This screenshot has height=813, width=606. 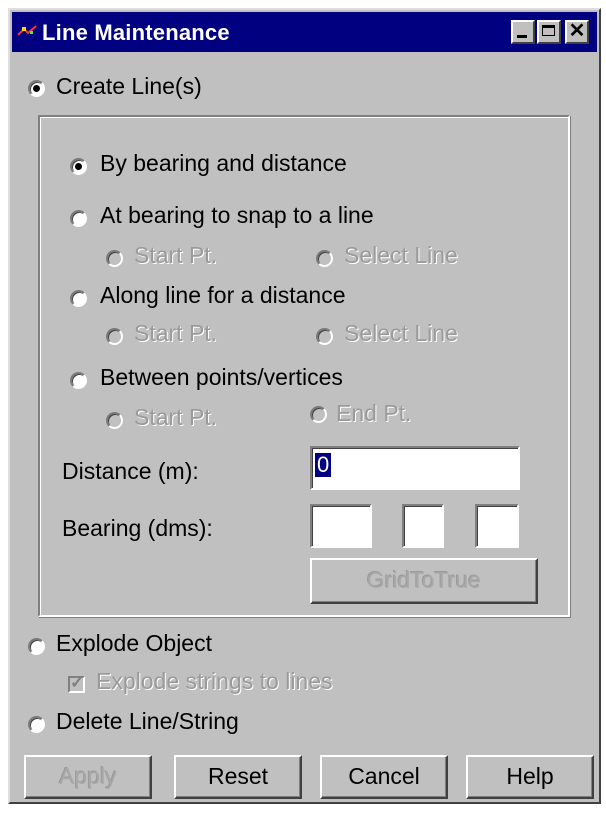 I want to click on along-line-radio, so click(x=78, y=298).